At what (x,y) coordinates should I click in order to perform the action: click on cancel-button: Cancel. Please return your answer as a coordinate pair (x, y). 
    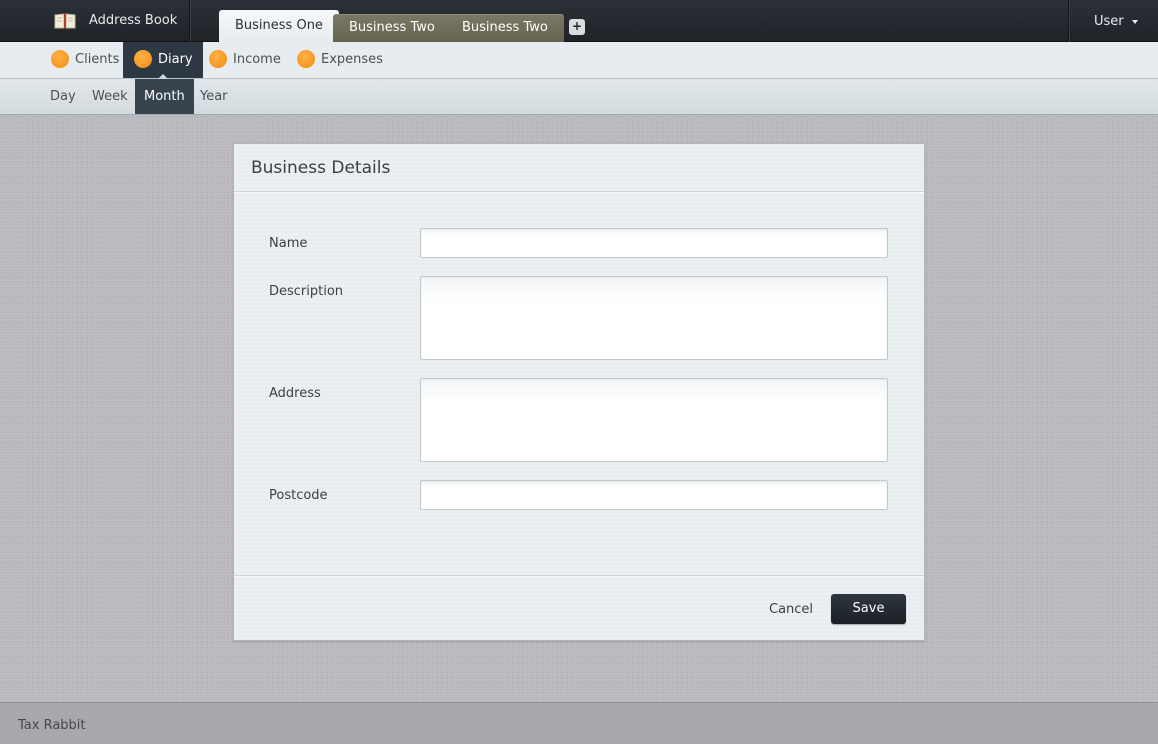
    Looking at the image, I should click on (791, 609).